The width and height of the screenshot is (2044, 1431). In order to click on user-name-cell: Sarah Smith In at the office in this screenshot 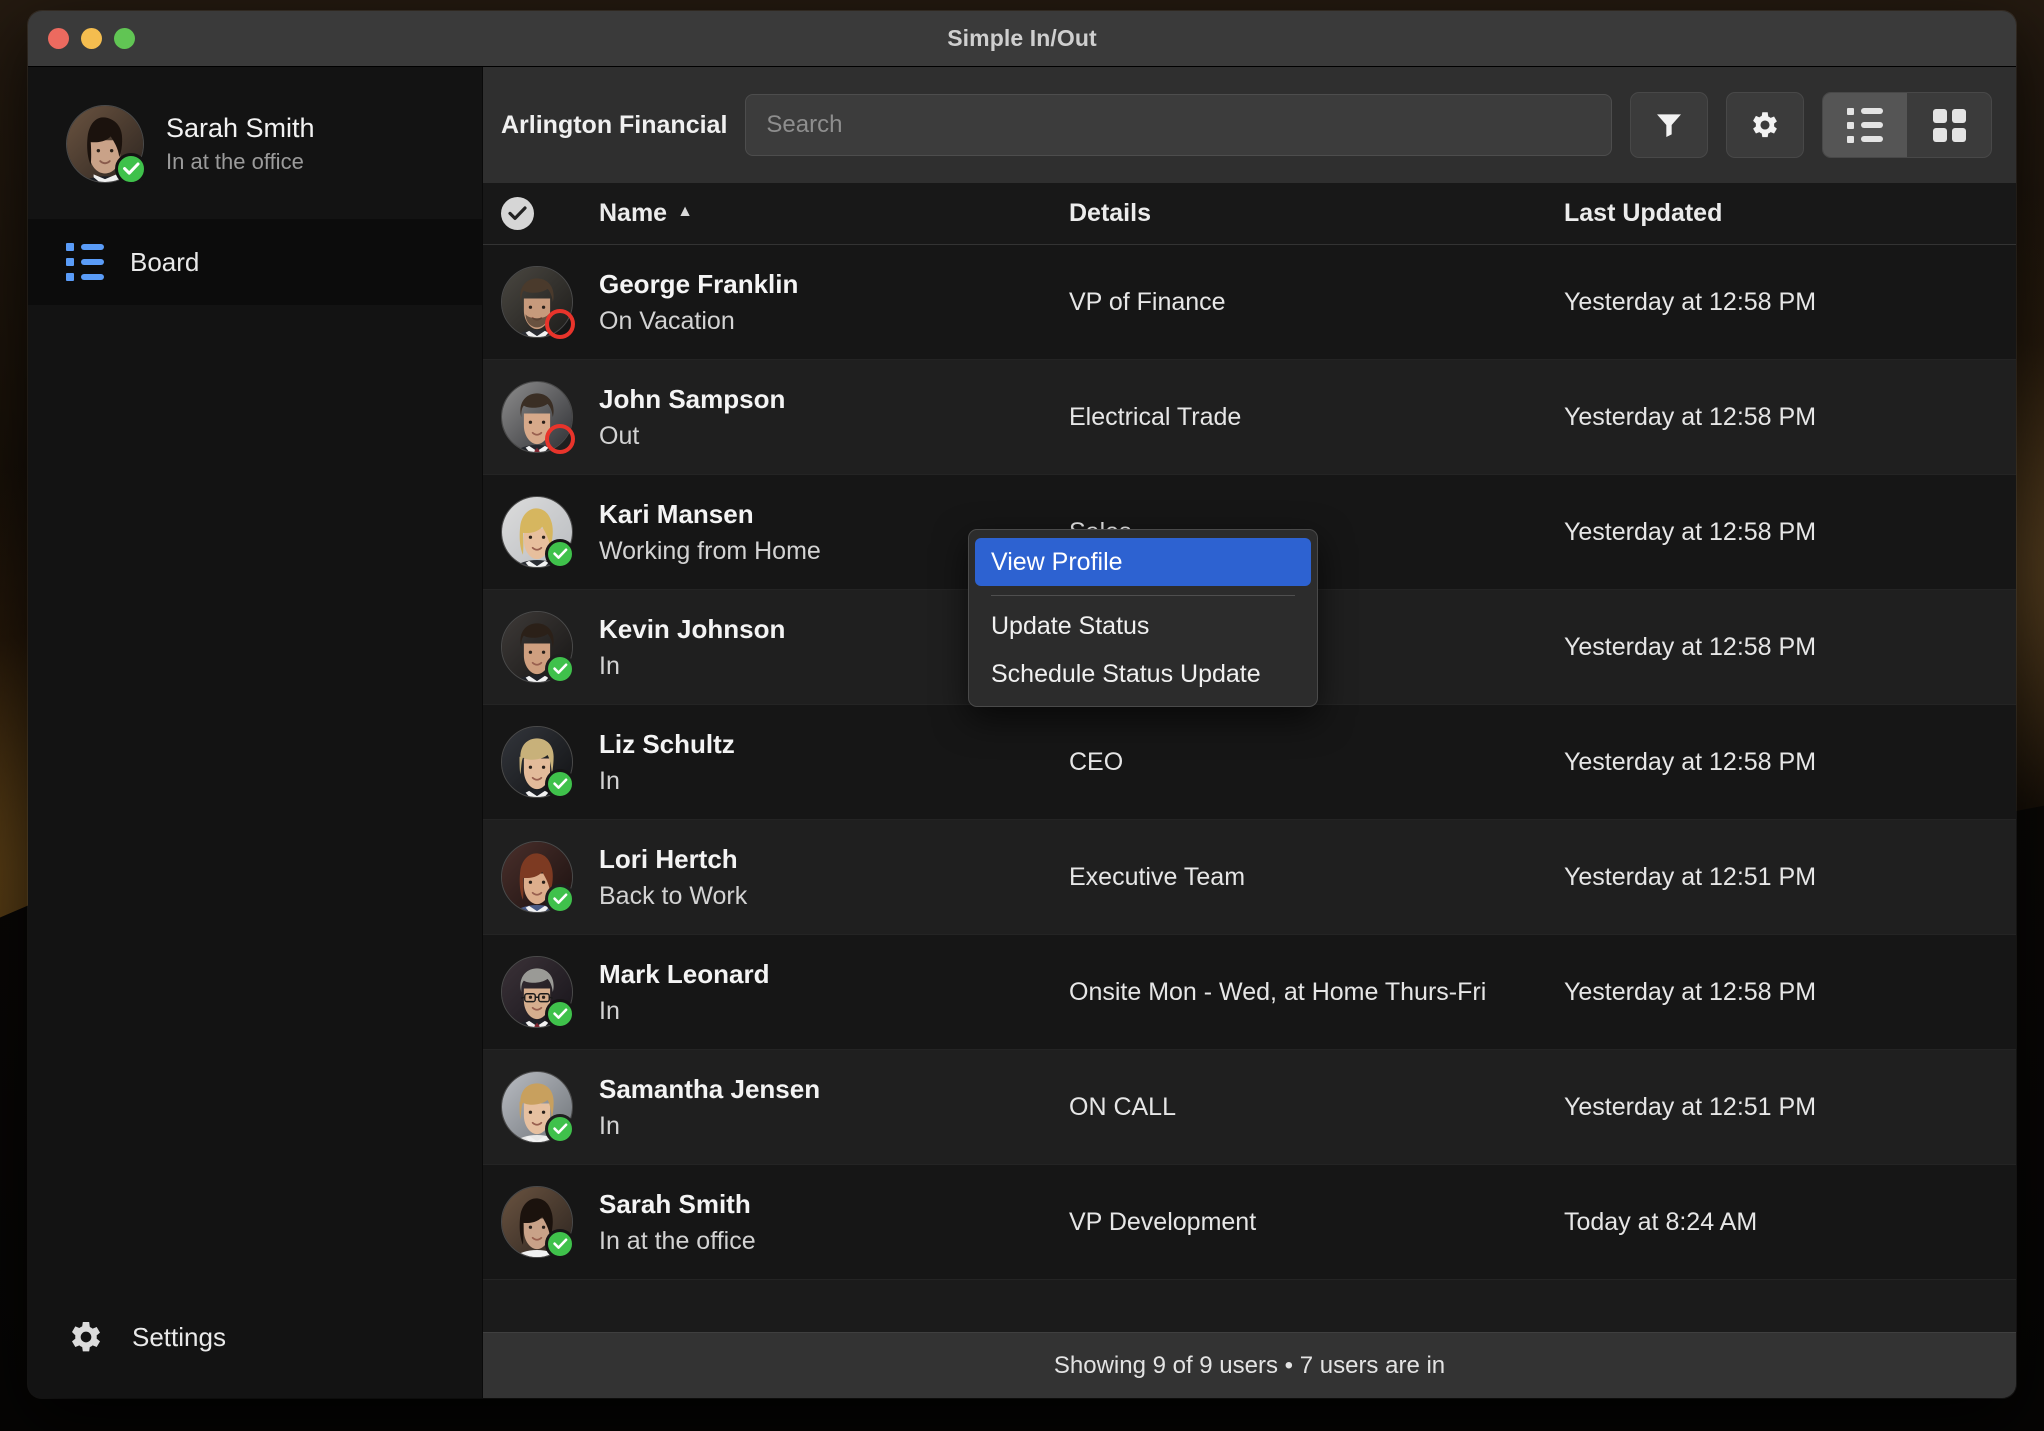, I will do `click(834, 1222)`.